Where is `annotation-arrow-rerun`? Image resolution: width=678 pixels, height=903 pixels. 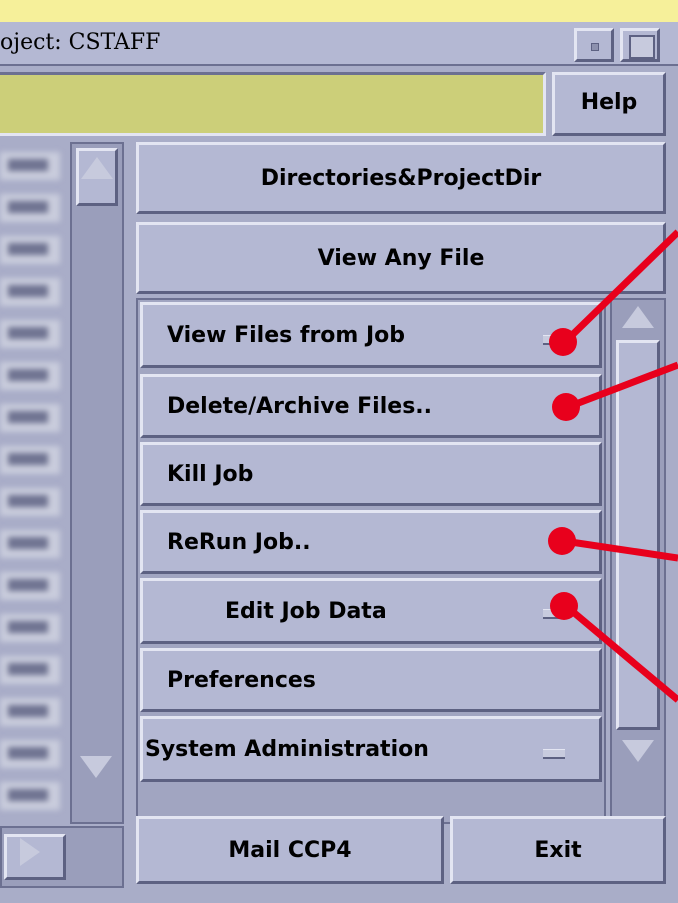
annotation-arrow-rerun is located at coordinates (613, 544).